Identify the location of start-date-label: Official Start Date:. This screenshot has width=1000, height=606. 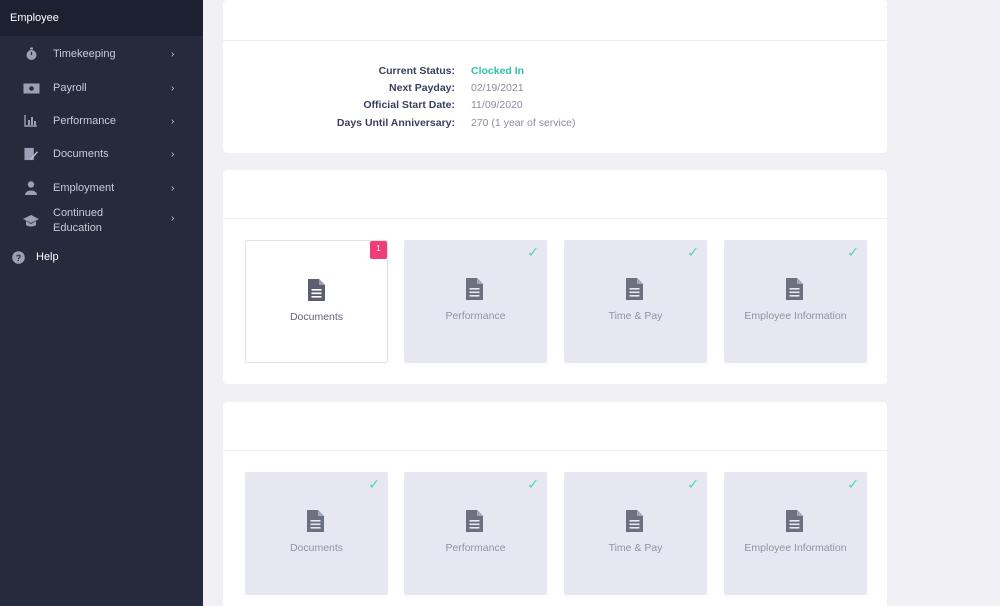
(409, 105).